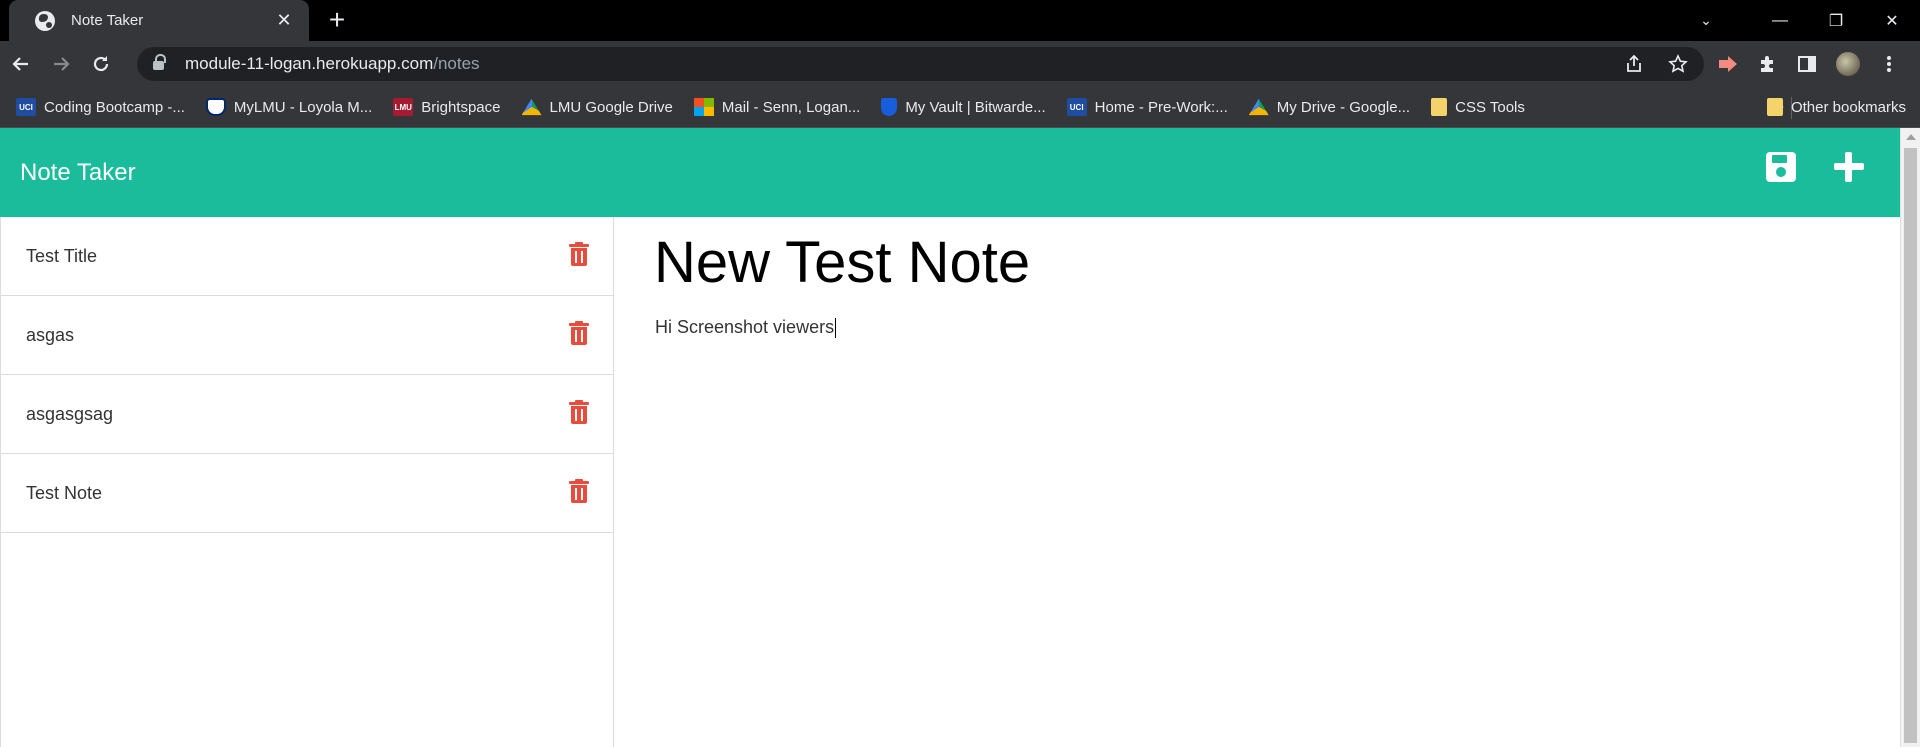  Describe the element at coordinates (45, 20) in the screenshot. I see `globe-icon` at that location.